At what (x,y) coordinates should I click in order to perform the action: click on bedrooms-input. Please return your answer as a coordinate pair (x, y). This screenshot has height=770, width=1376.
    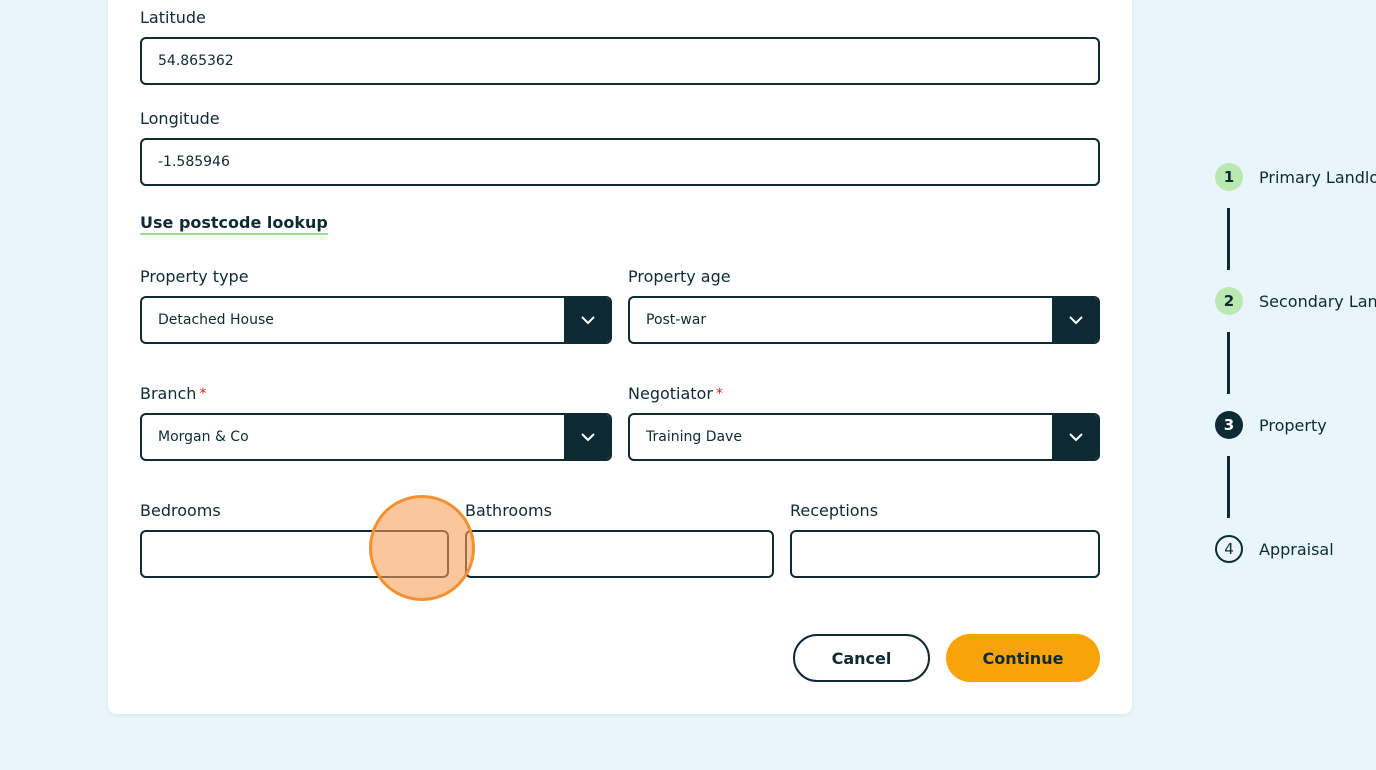
    Looking at the image, I should click on (294, 554).